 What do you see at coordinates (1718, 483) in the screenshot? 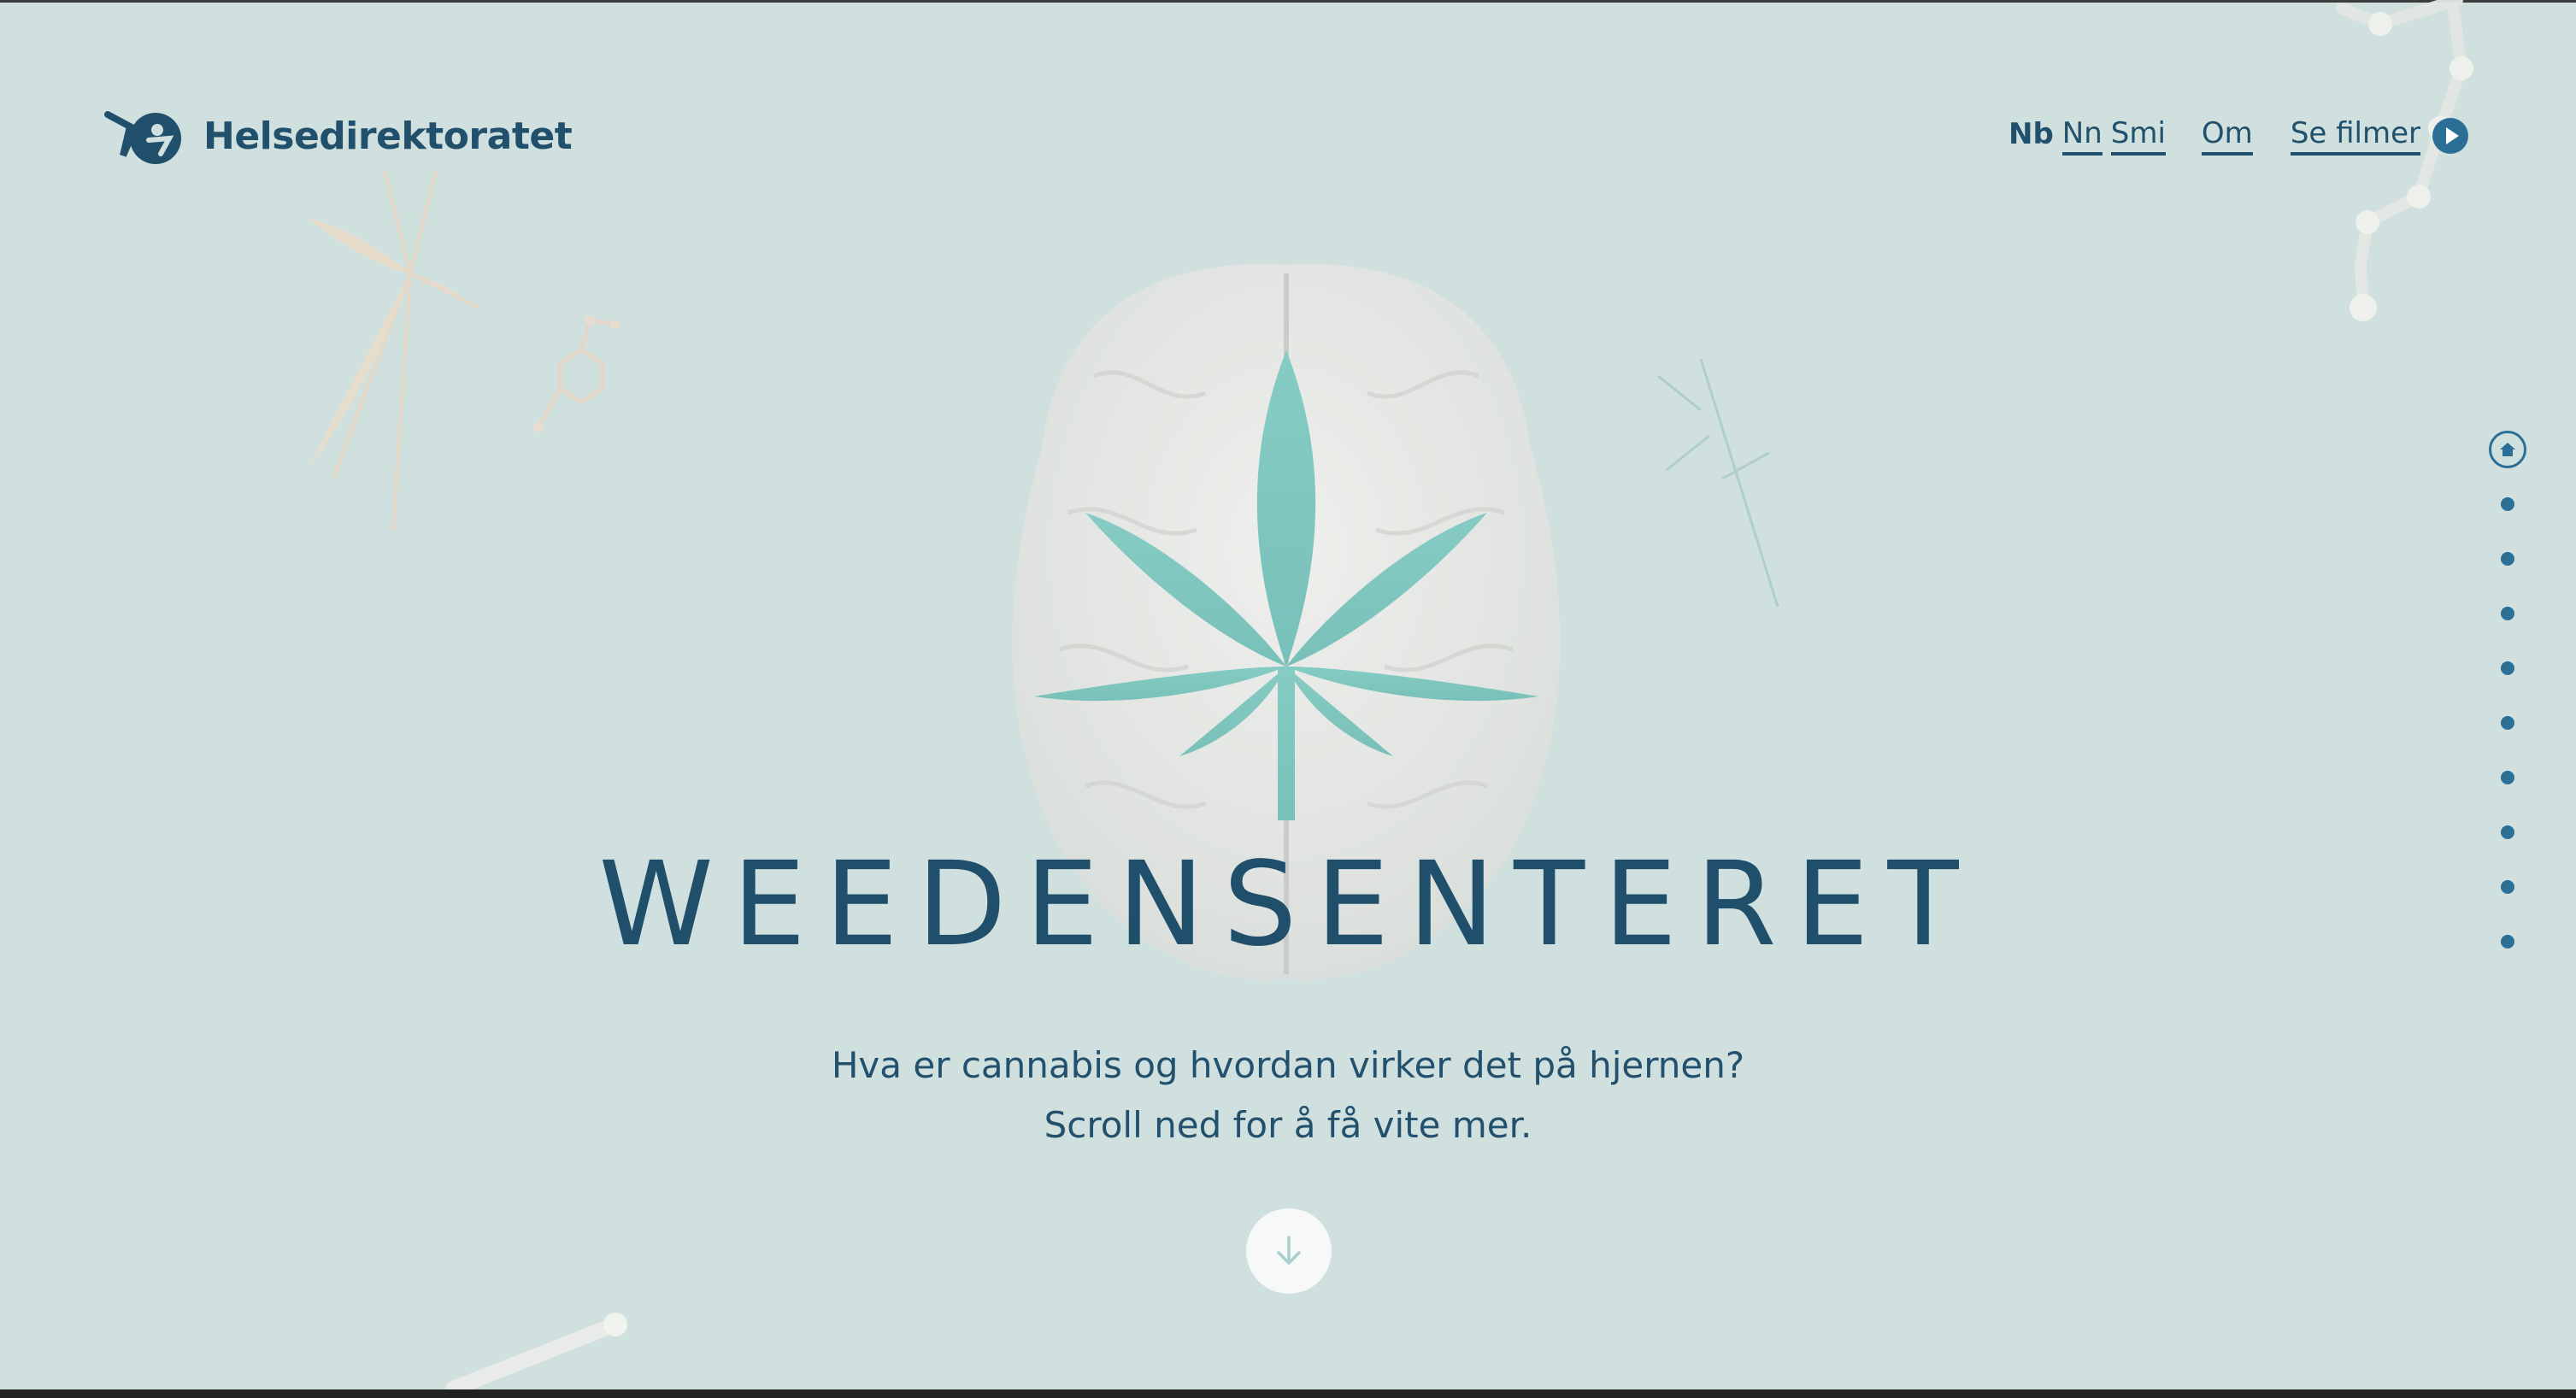
I see `cannabis-leaf-decoration-right` at bounding box center [1718, 483].